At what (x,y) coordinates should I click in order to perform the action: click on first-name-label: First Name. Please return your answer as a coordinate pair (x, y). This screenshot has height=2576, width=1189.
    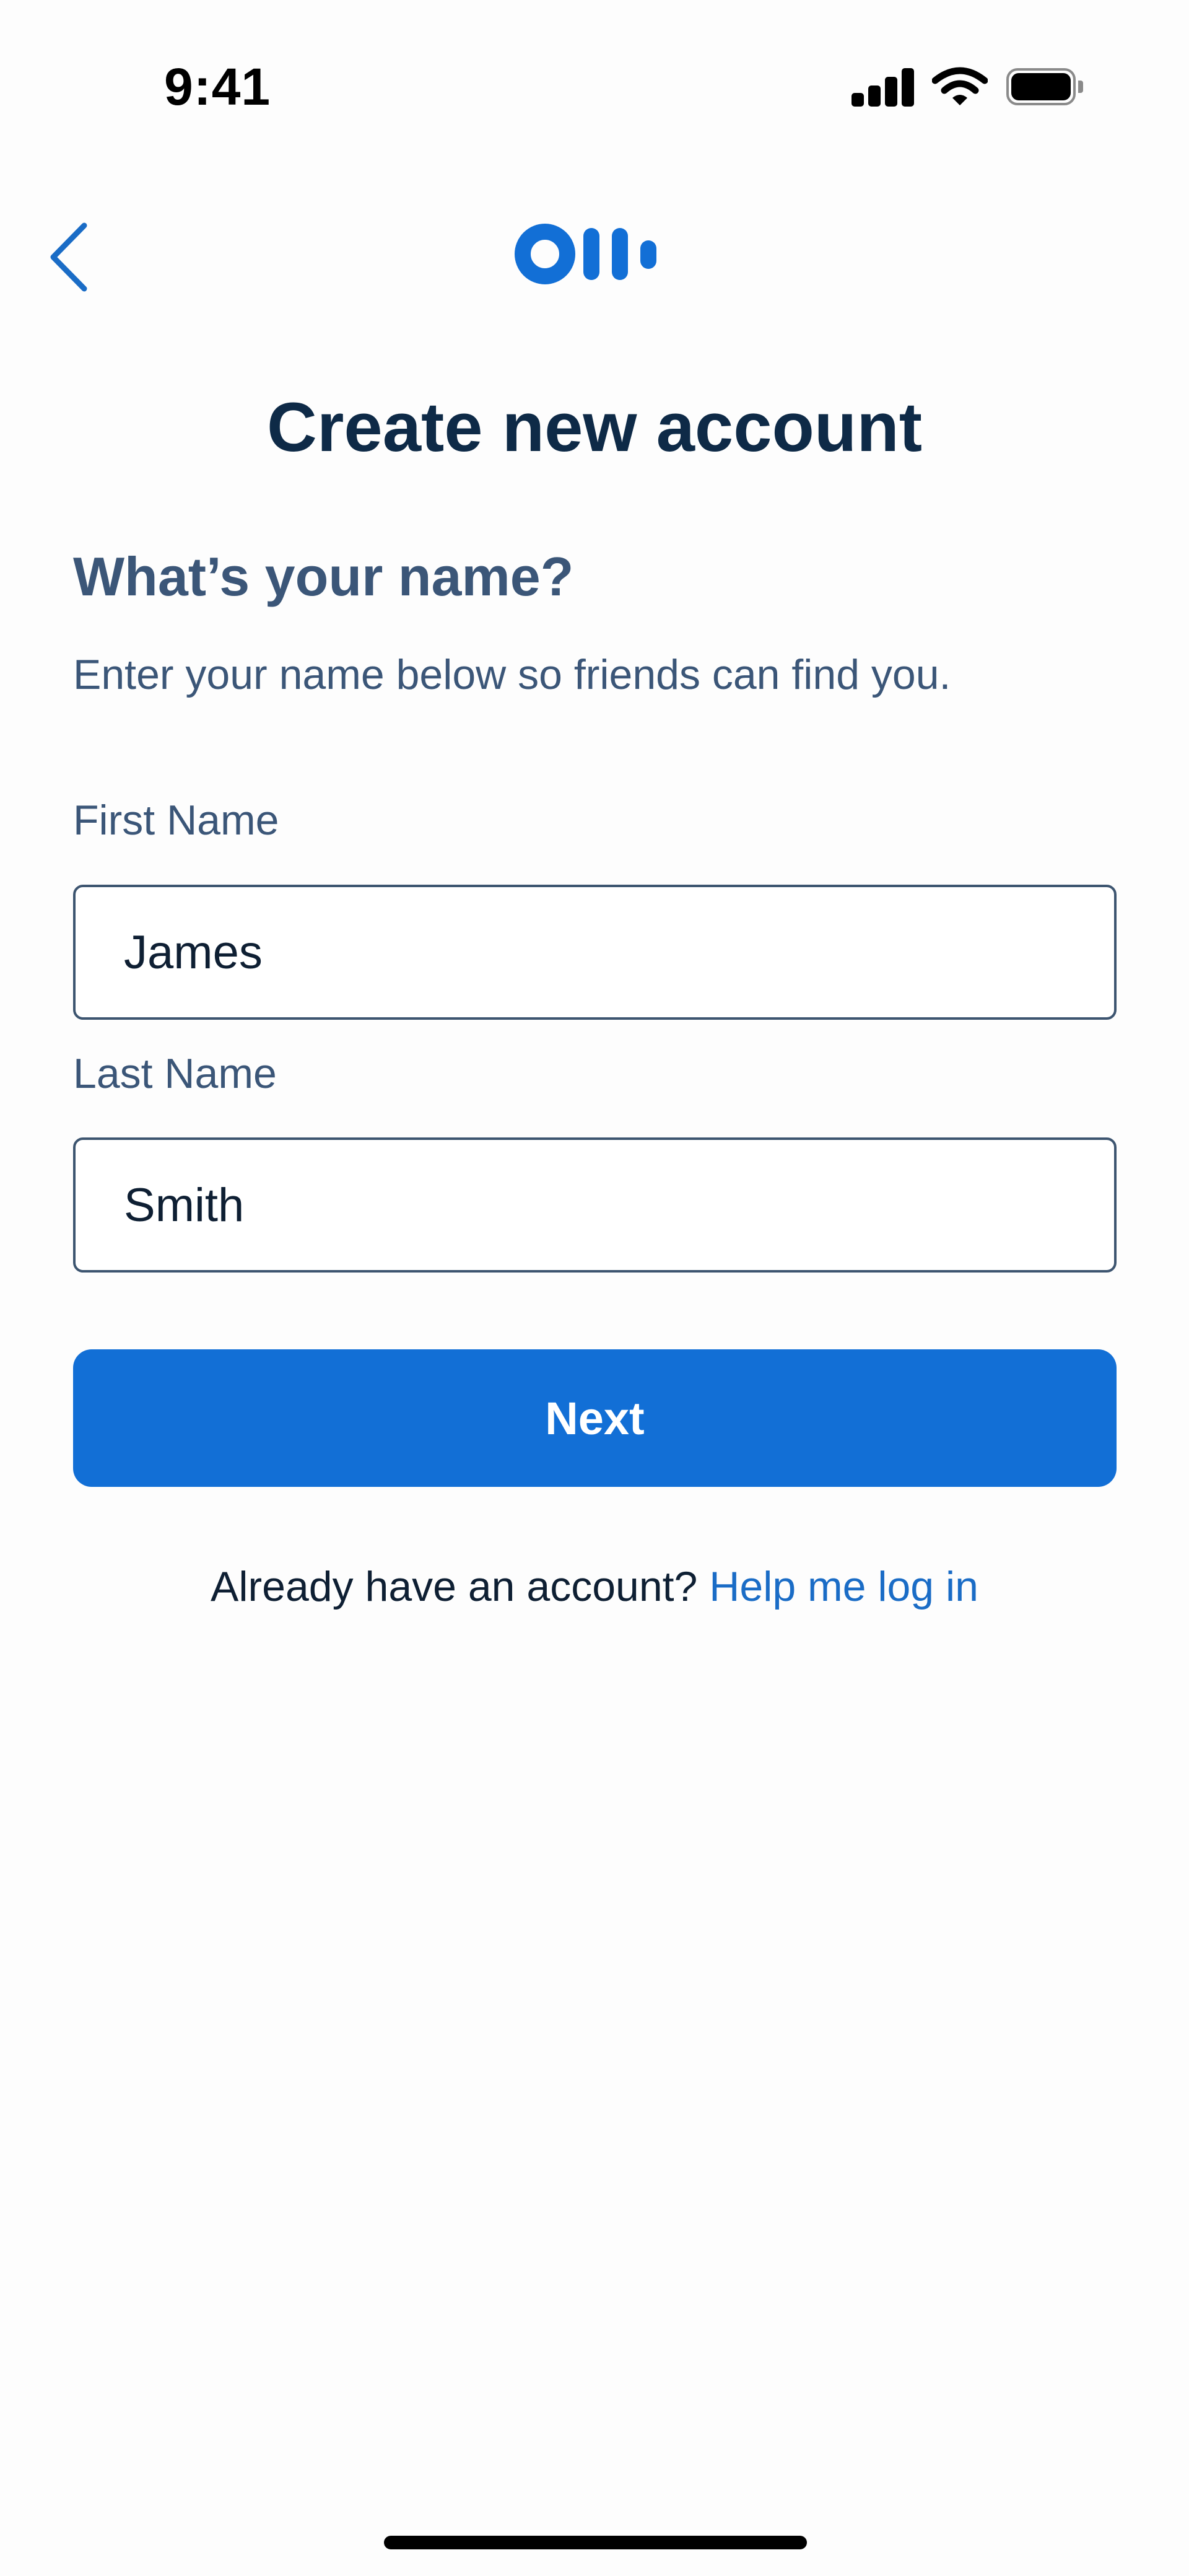
    Looking at the image, I should click on (176, 820).